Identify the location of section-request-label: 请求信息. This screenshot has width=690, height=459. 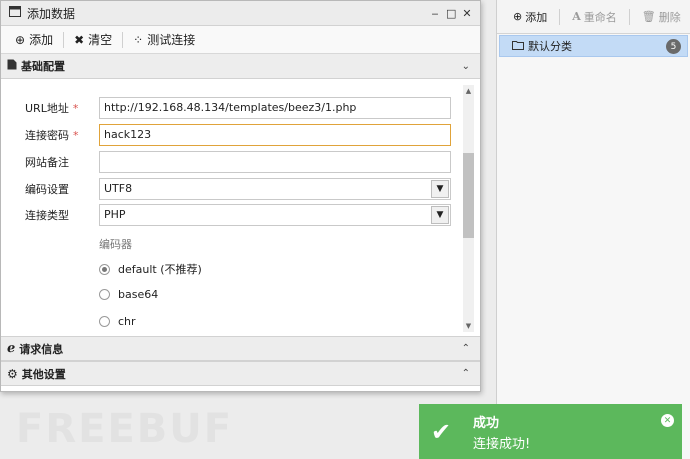
(41, 349).